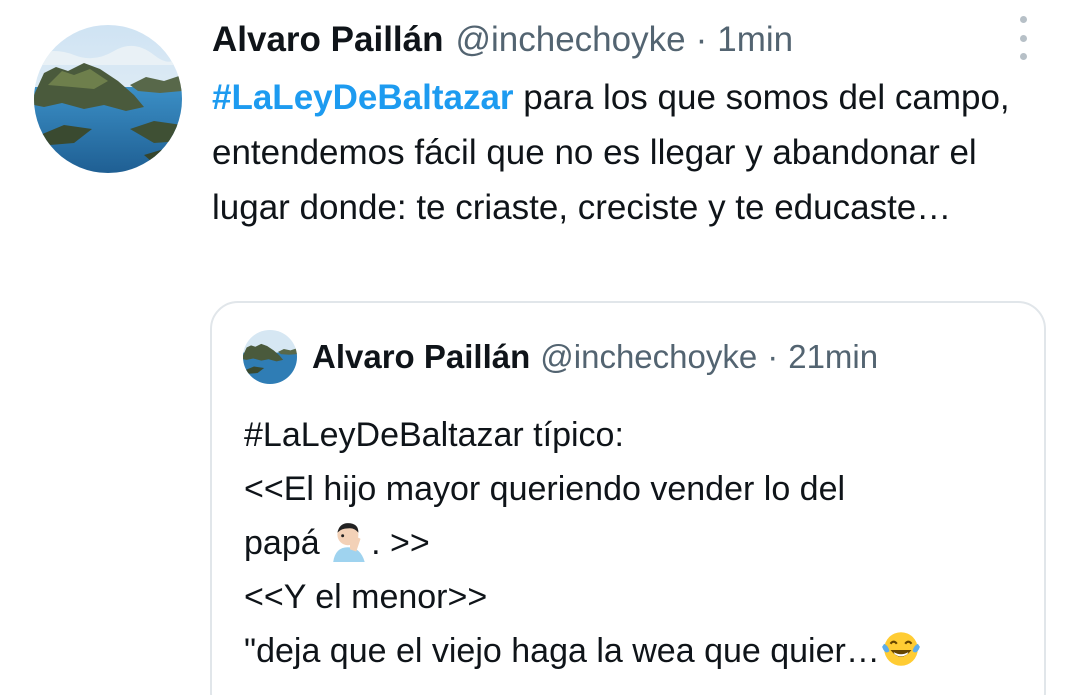 Image resolution: width=1080 pixels, height=695 pixels. What do you see at coordinates (400, 543) in the screenshot?
I see `quoted-line-text: . >>` at bounding box center [400, 543].